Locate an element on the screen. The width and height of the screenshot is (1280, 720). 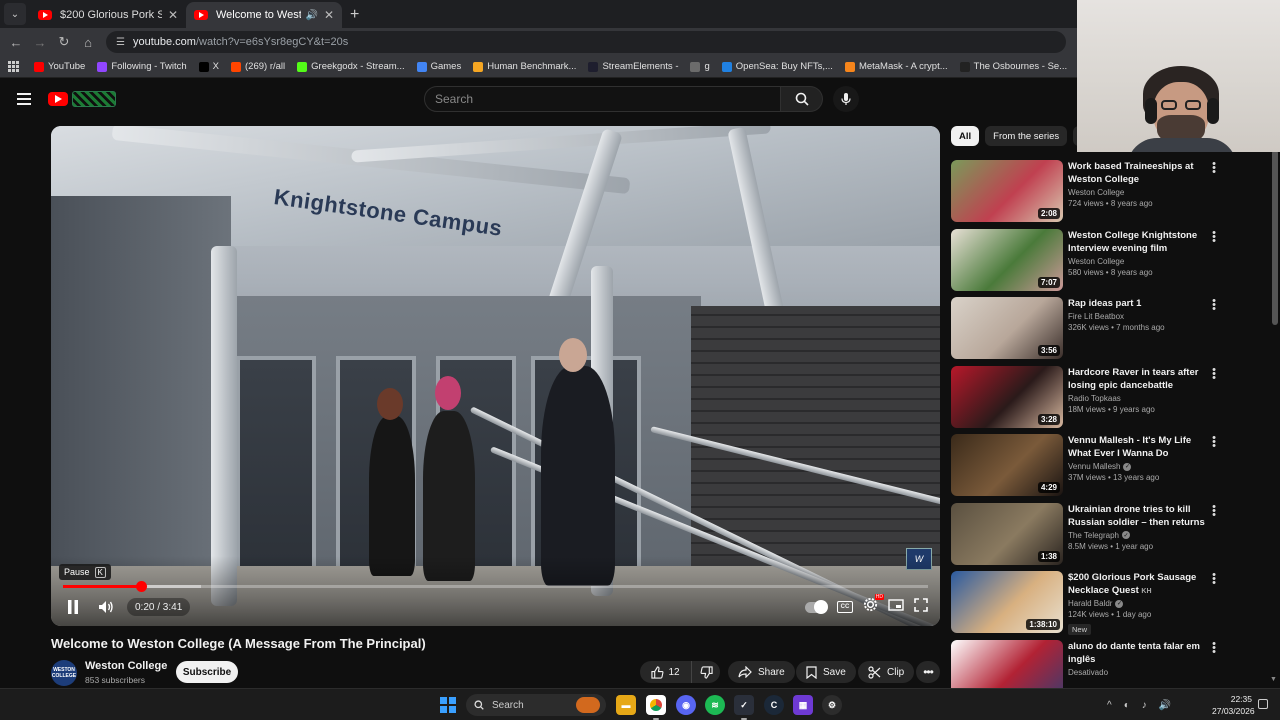
progress-bar is located at coordinates (495, 586).